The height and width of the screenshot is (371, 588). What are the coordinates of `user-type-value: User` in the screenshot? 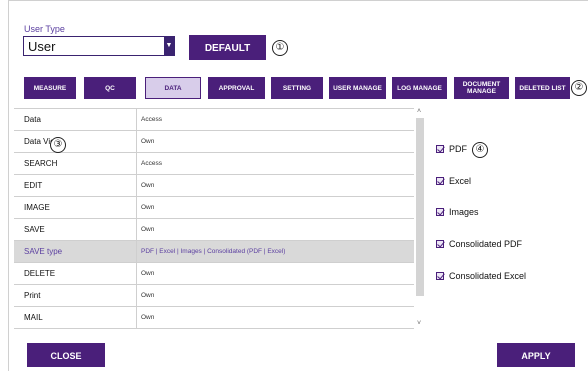 It's located at (42, 46).